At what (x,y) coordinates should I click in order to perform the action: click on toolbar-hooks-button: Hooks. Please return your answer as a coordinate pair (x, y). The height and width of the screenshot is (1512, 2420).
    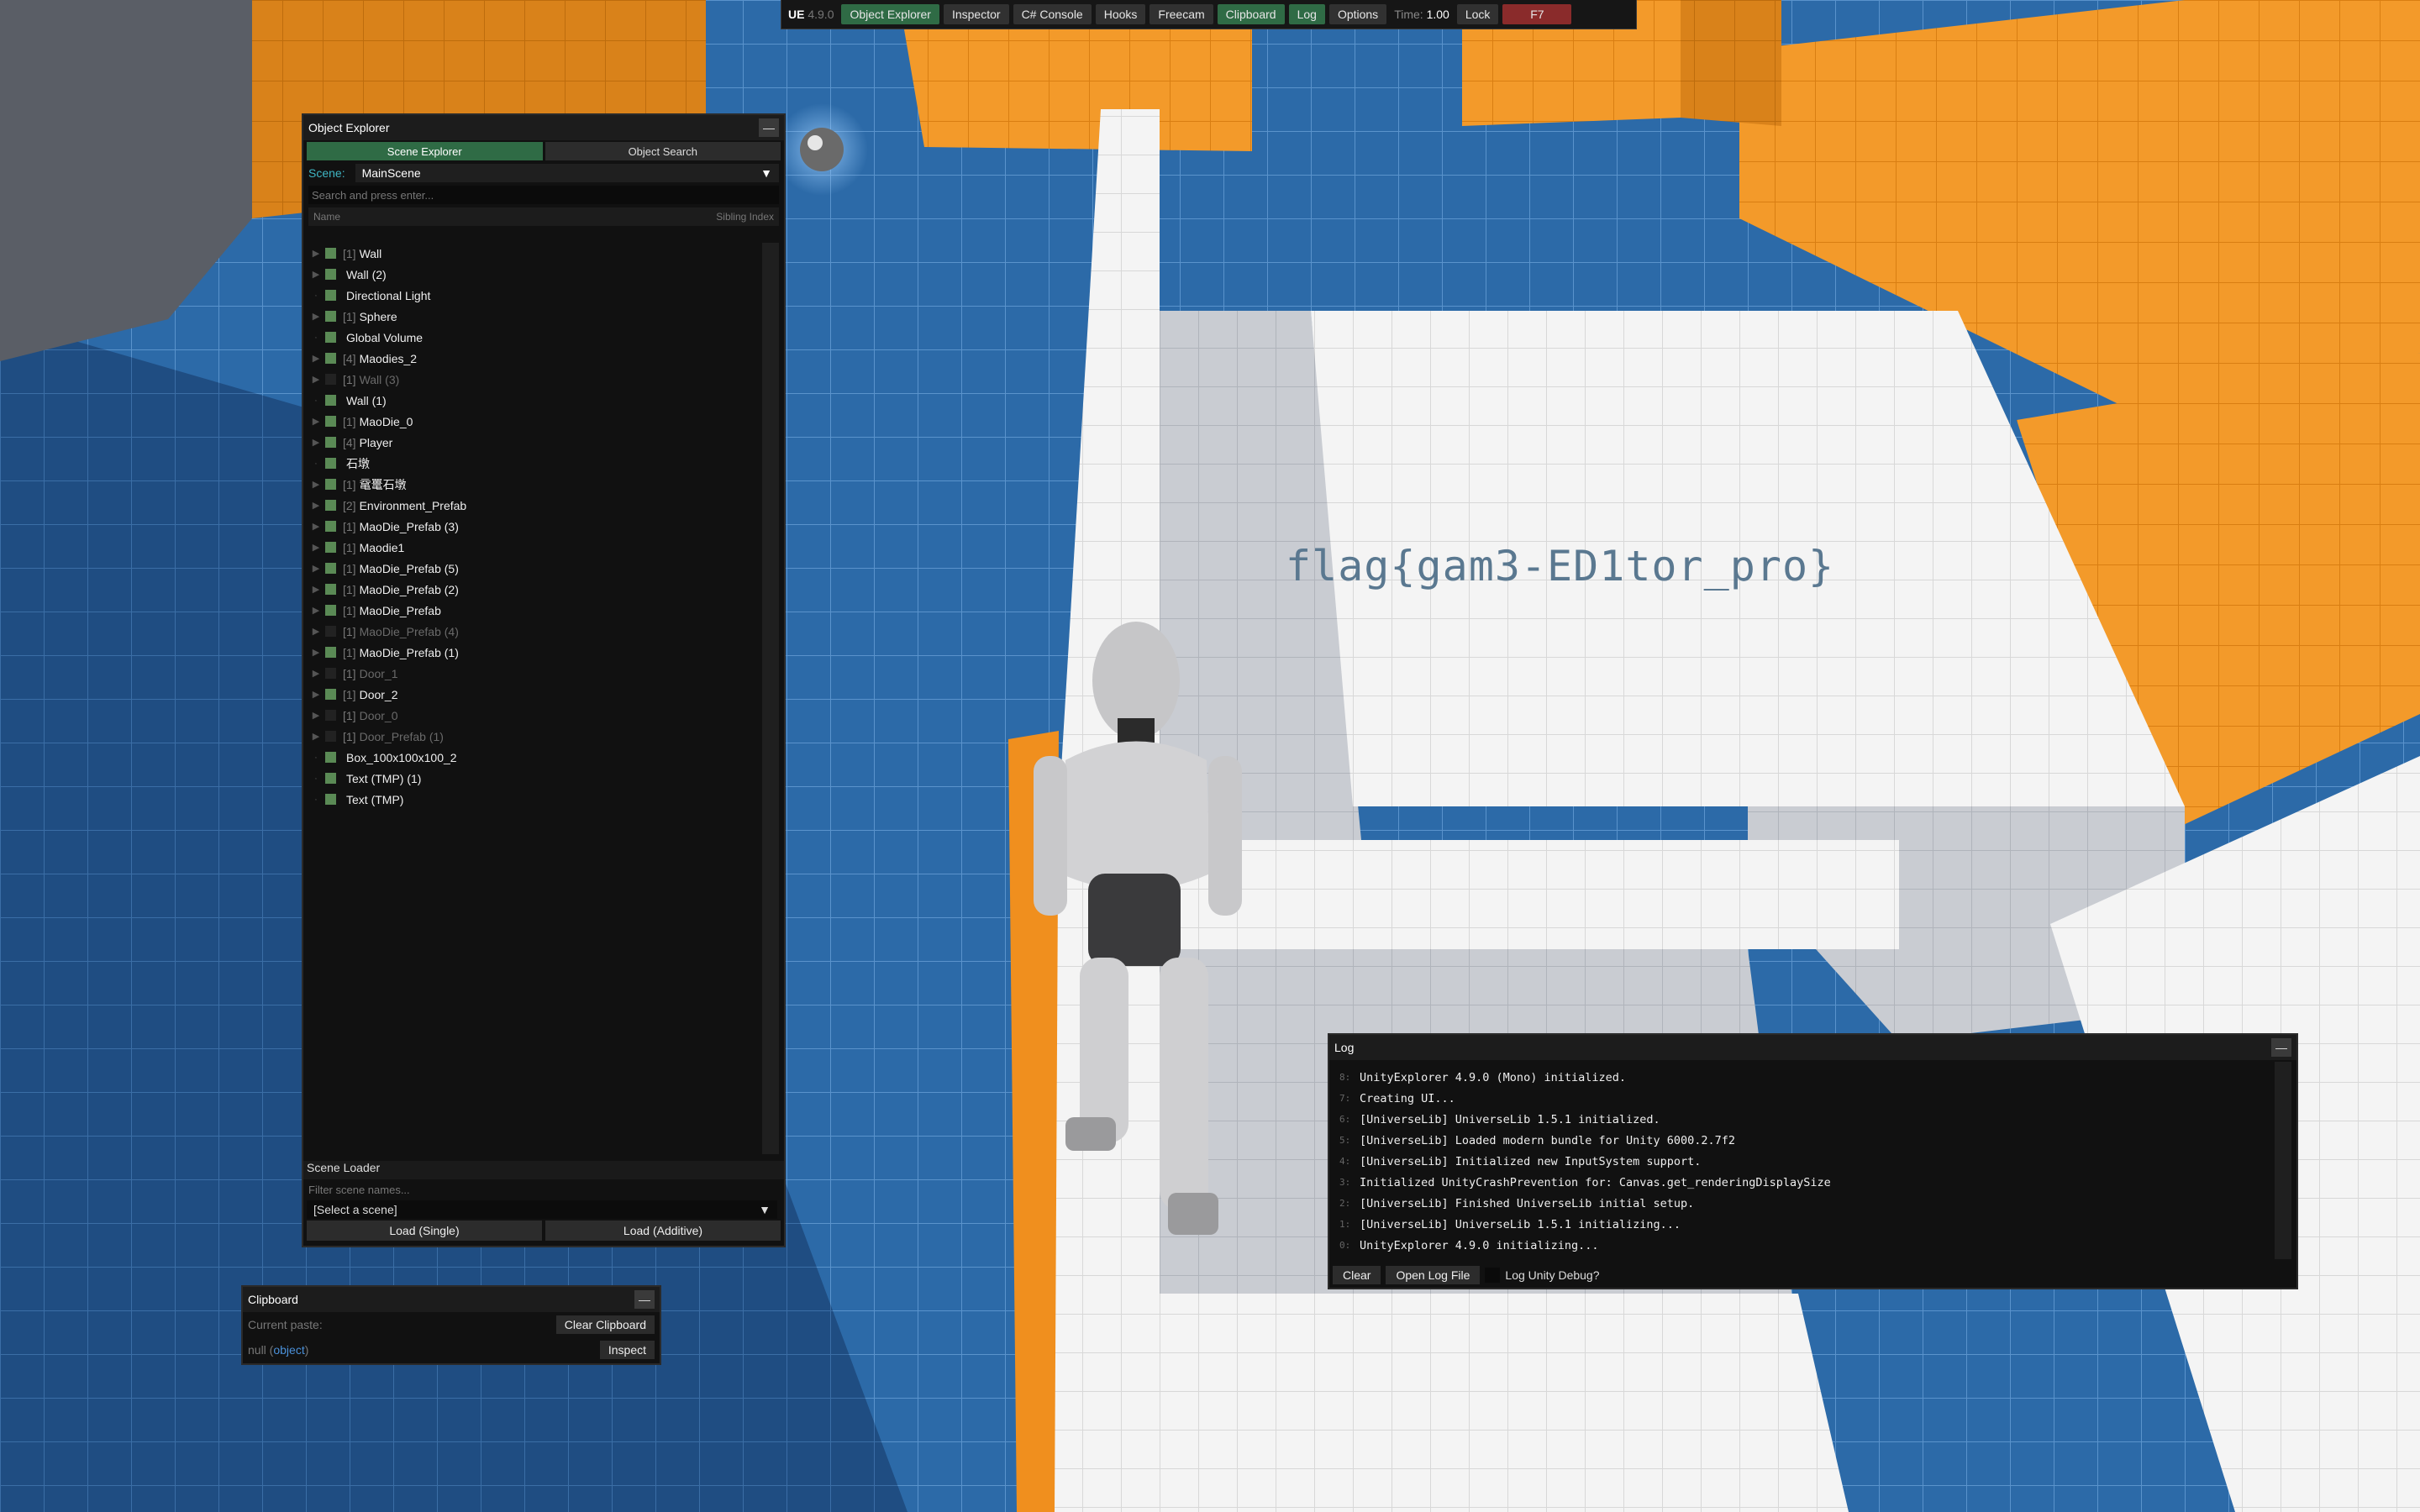
    Looking at the image, I should click on (1120, 14).